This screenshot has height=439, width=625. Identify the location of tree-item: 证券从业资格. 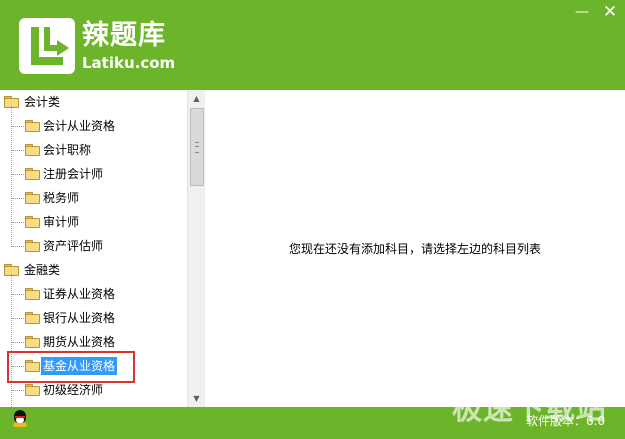
(100, 294).